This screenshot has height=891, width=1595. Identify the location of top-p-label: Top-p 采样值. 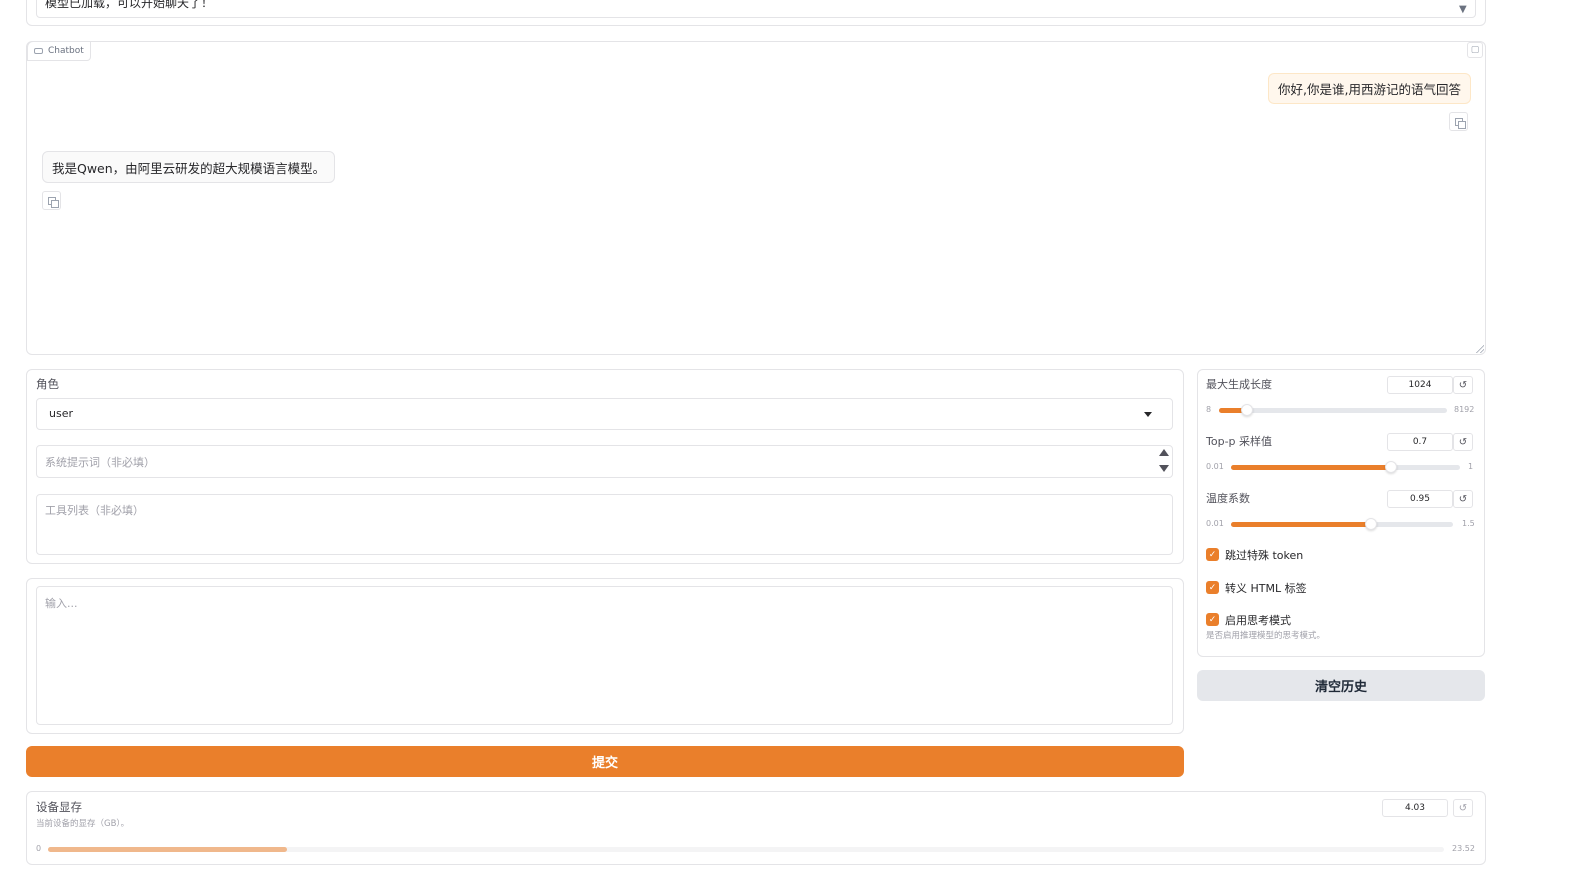
(1239, 441).